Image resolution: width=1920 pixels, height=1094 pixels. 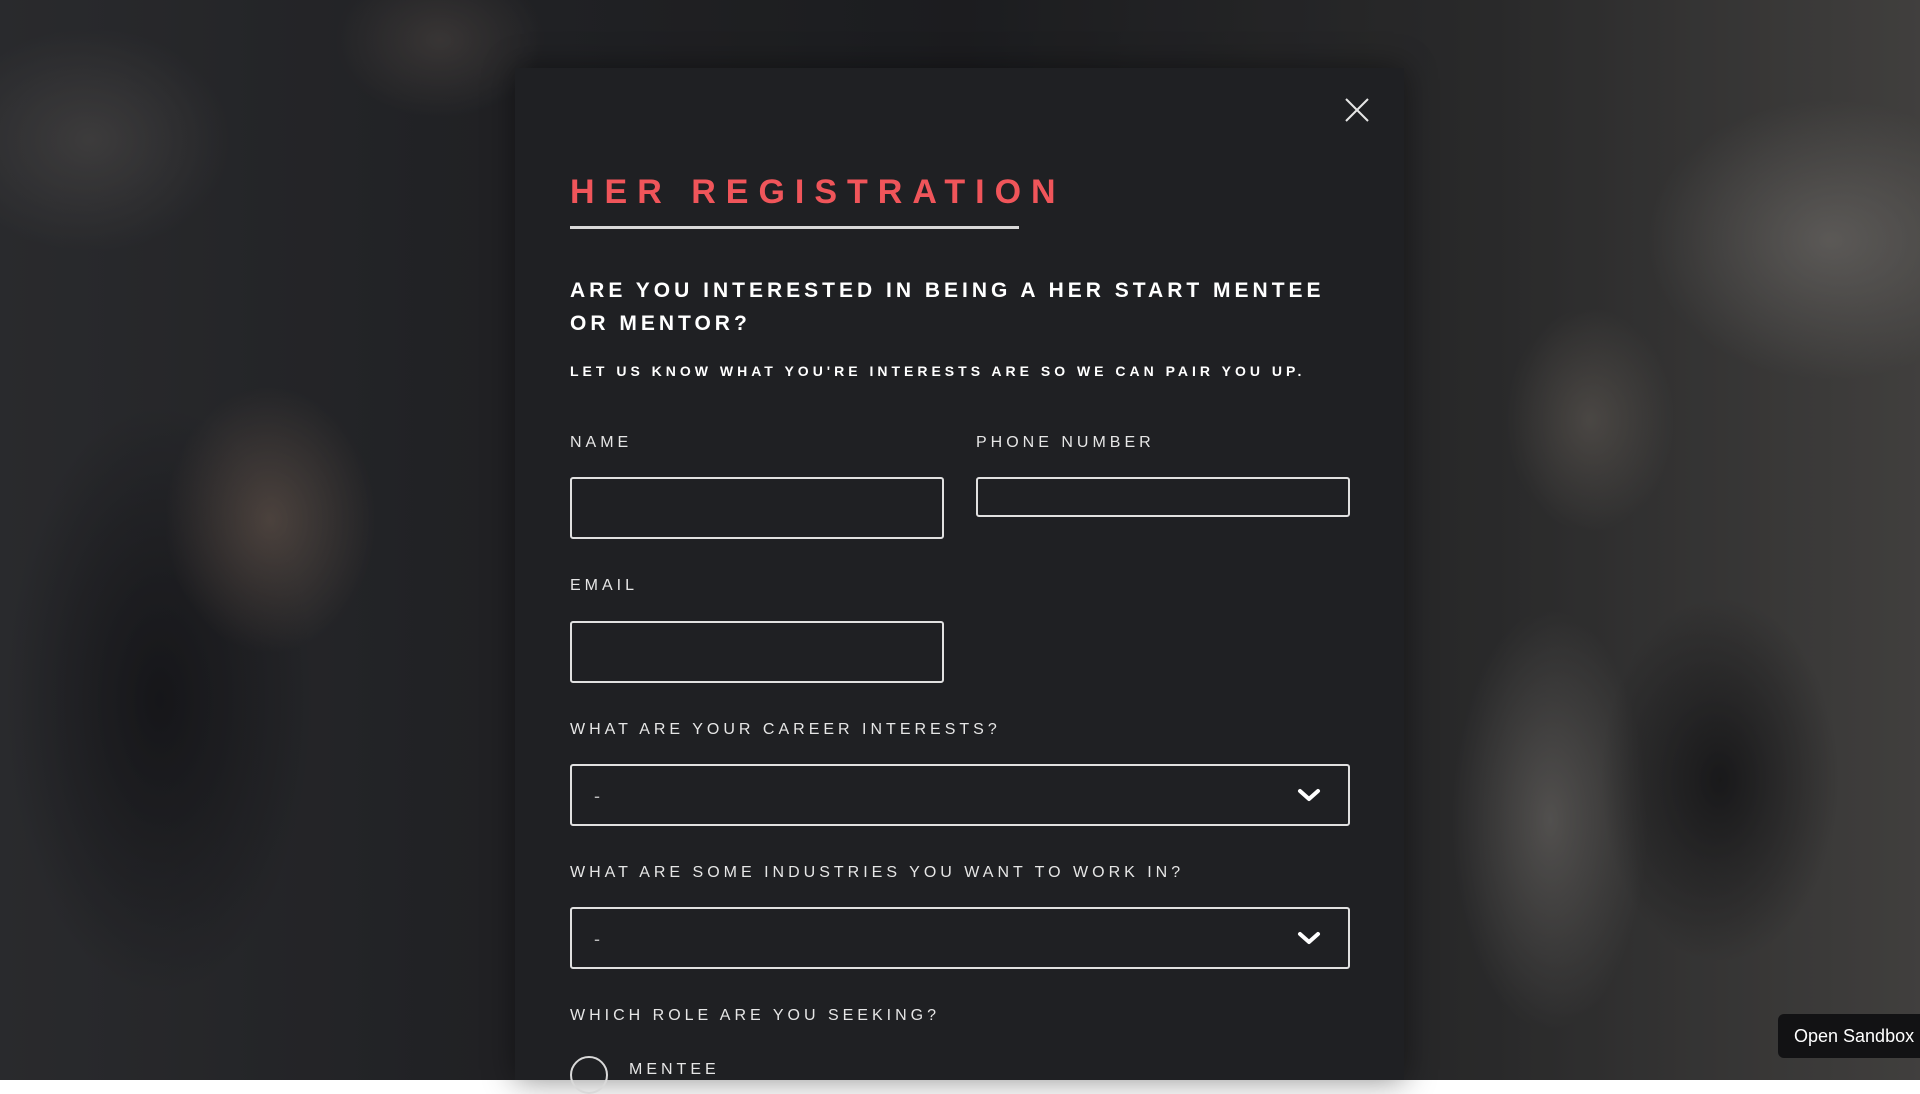 I want to click on open-sandbox-button: Open Sandbox, so click(x=1849, y=1036).